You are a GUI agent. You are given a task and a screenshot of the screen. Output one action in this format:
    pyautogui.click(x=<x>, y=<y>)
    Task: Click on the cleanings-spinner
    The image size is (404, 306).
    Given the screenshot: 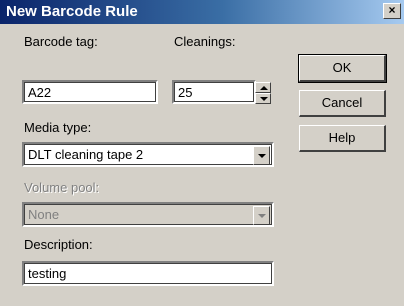 What is the action you would take?
    pyautogui.click(x=263, y=93)
    